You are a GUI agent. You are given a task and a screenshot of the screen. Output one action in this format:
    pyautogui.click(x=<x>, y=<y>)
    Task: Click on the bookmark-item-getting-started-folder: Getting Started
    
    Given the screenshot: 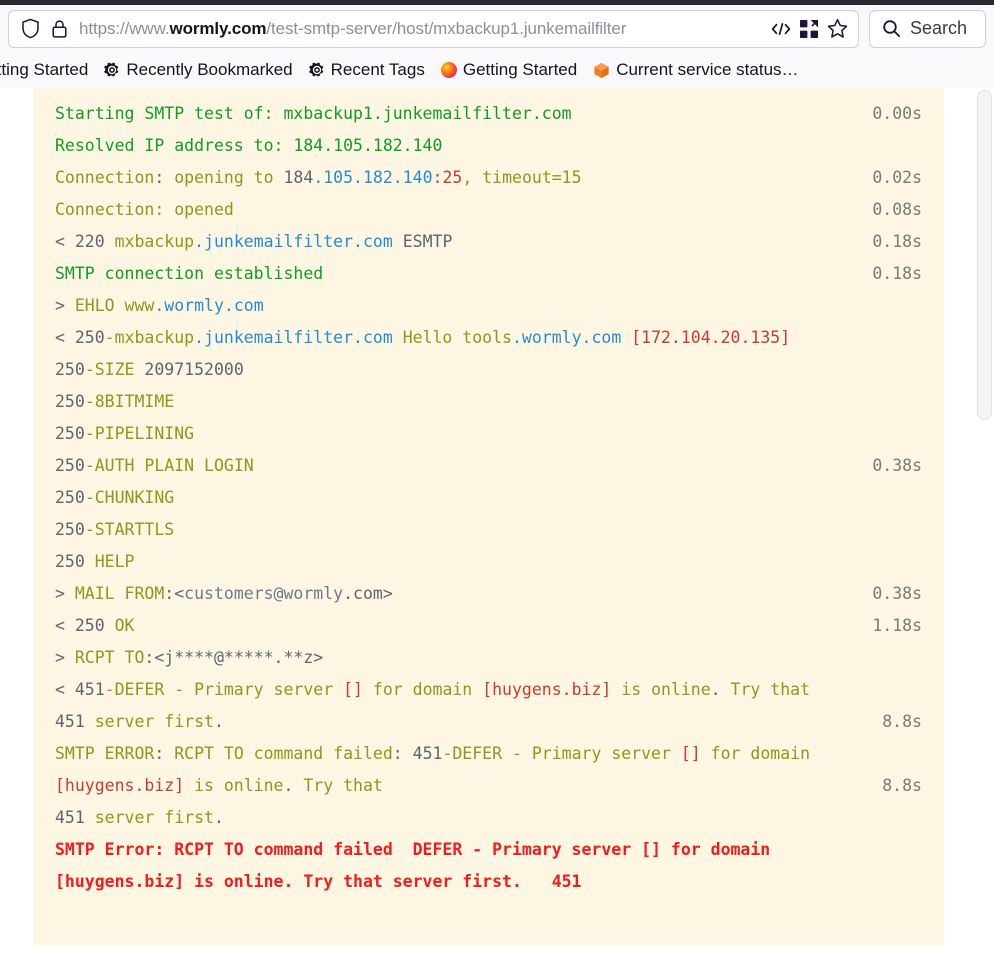 What is the action you would take?
    pyautogui.click(x=48, y=70)
    